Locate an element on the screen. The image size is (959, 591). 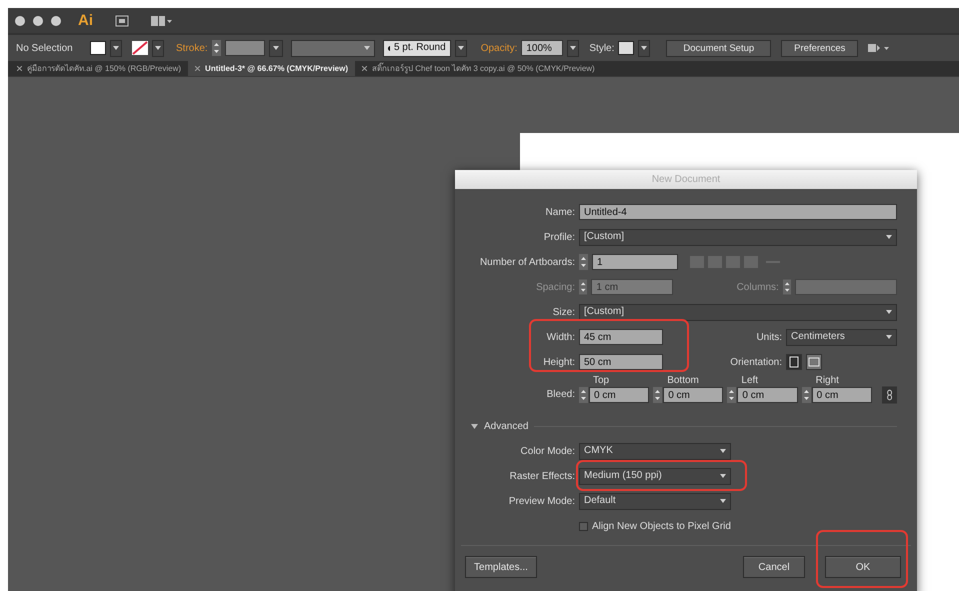
profile-dropdown: [Custom] is located at coordinates (738, 237).